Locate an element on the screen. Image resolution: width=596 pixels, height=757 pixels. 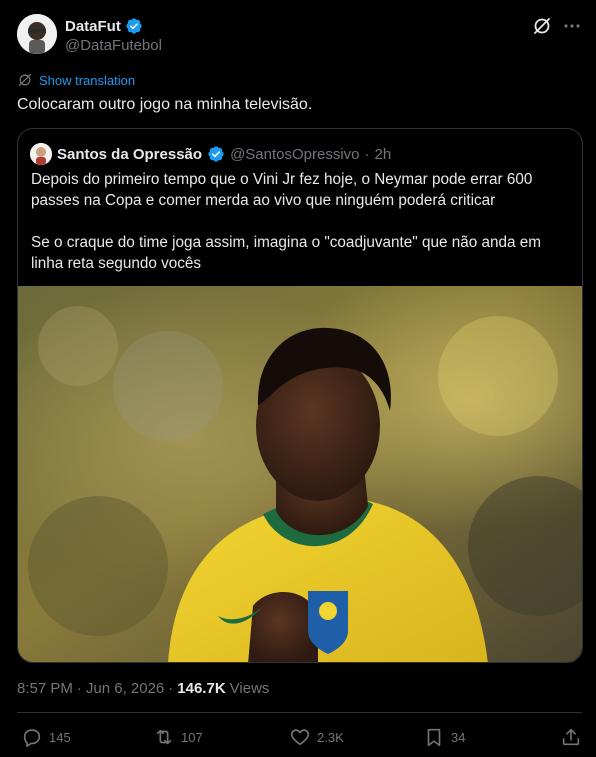
author-handle: @DataFutebol is located at coordinates (113, 45).